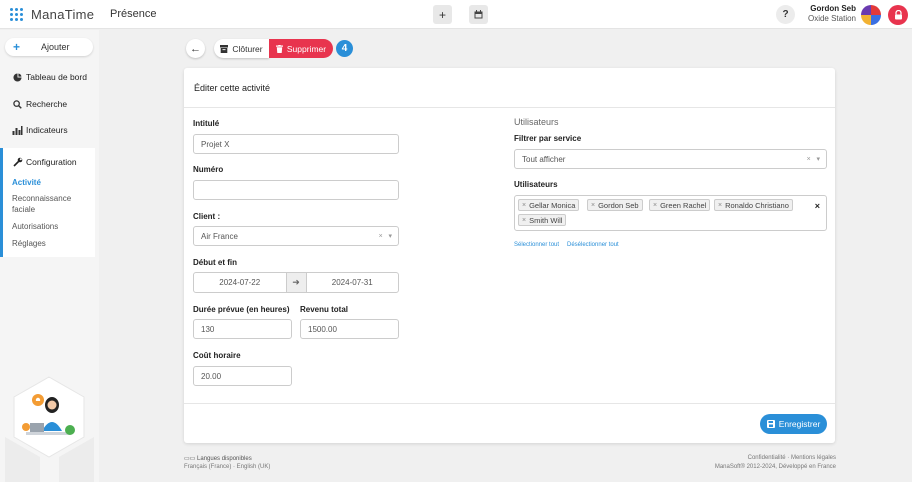  I want to click on delete-button: Supprimer, so click(301, 48).